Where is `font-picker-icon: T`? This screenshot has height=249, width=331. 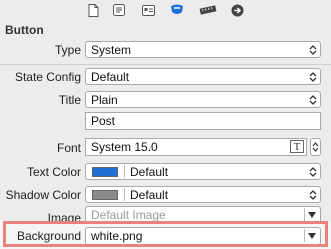
font-picker-icon: T is located at coordinates (297, 146).